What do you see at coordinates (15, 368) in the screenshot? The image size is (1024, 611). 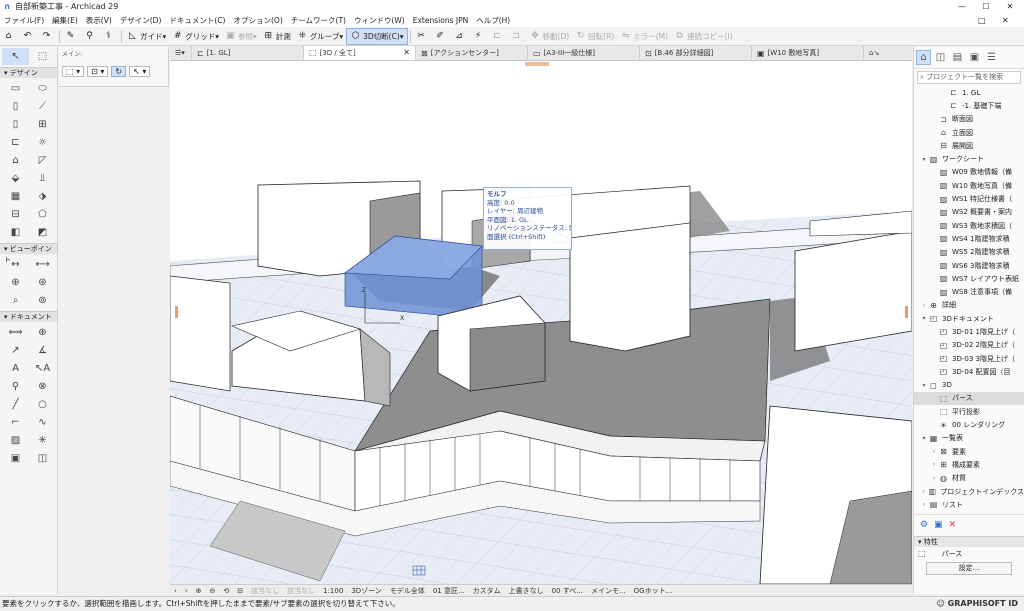 I see `text-tool: A` at bounding box center [15, 368].